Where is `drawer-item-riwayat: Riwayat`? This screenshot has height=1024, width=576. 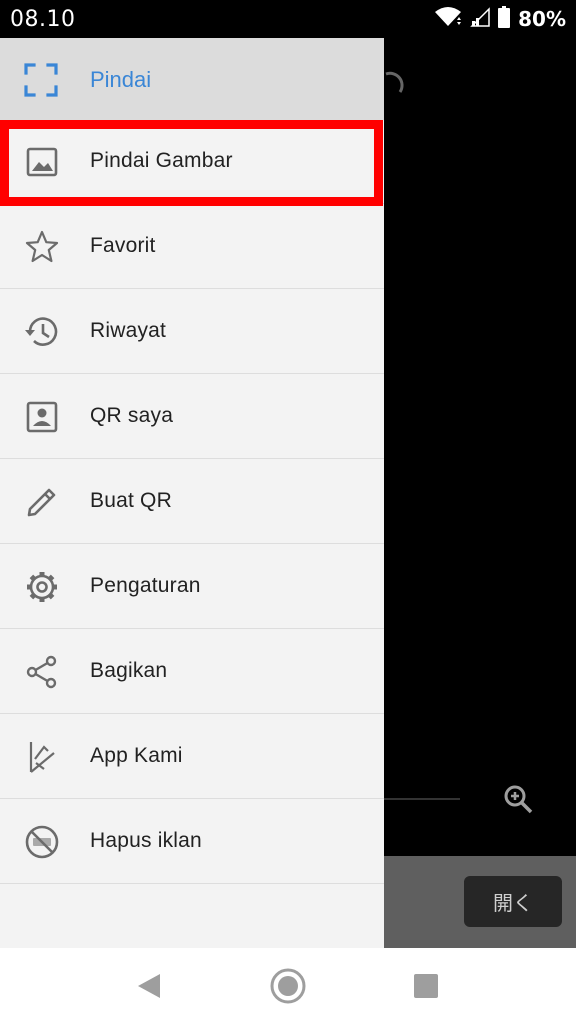 drawer-item-riwayat: Riwayat is located at coordinates (192, 332).